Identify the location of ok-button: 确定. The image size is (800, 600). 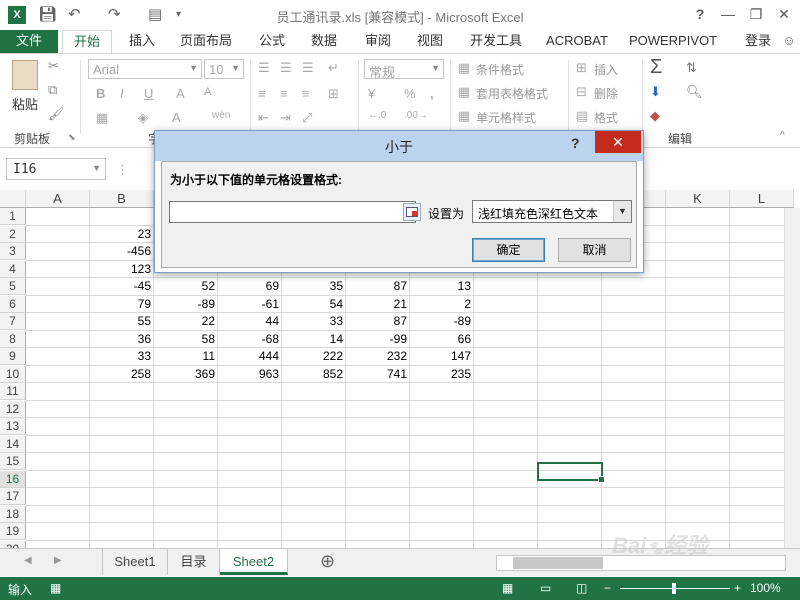
(508, 250).